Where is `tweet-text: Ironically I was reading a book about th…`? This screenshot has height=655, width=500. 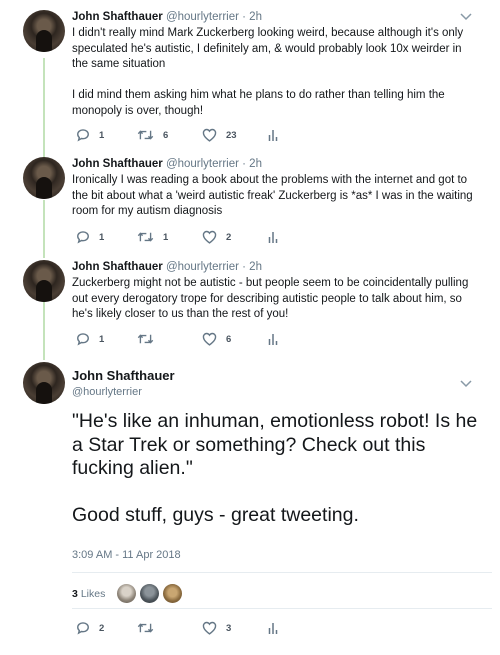
tweet-text: Ironically I was reading a book about th… is located at coordinates (274, 196).